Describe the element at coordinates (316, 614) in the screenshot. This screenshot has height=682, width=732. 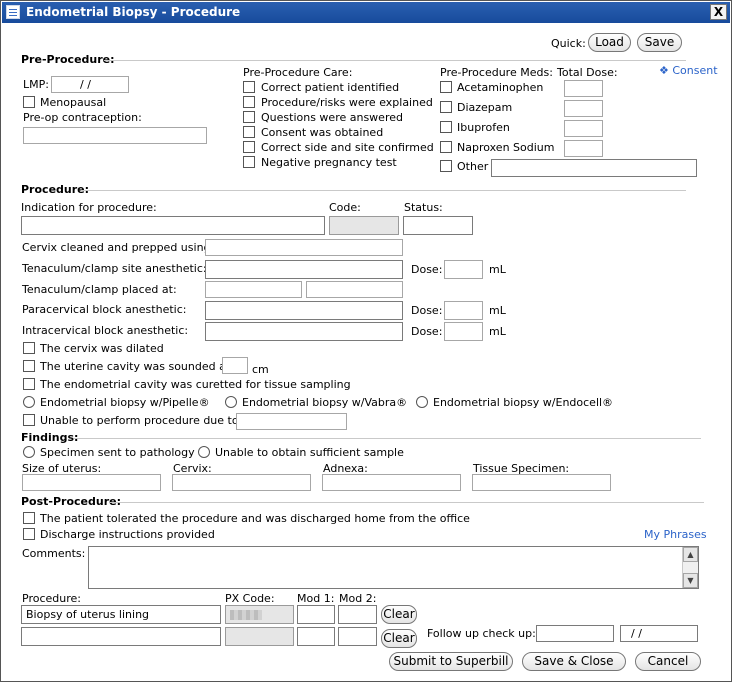
I see `mod1-field` at that location.